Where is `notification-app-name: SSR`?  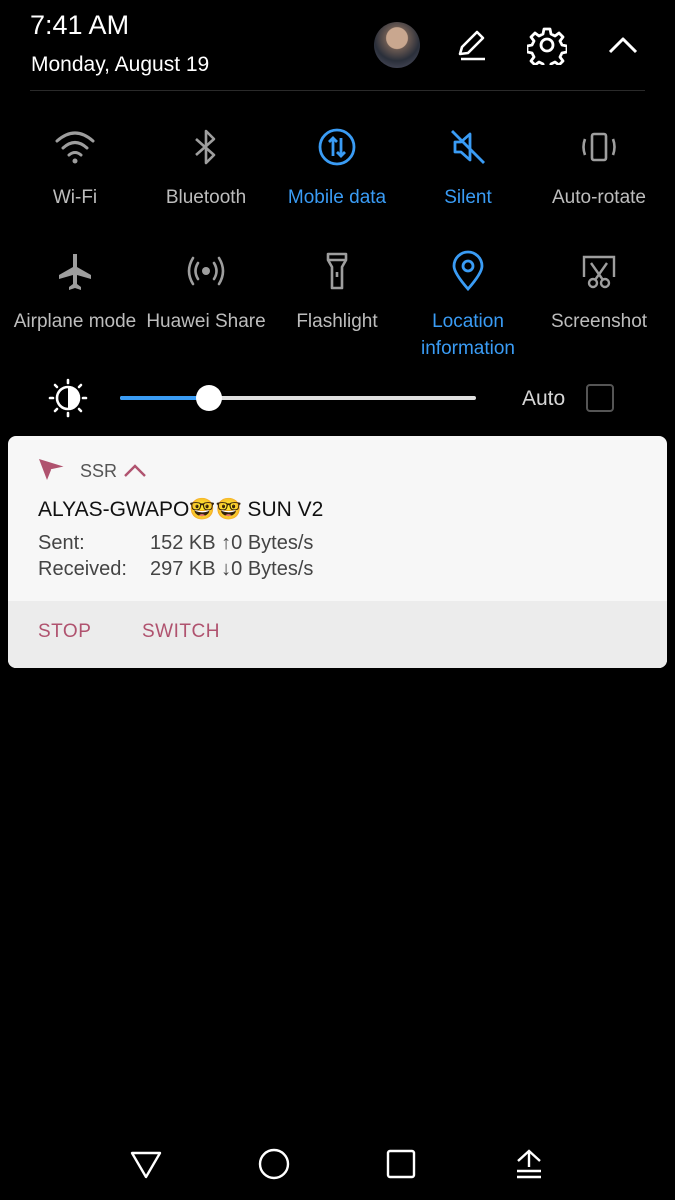
notification-app-name: SSR is located at coordinates (99, 470).